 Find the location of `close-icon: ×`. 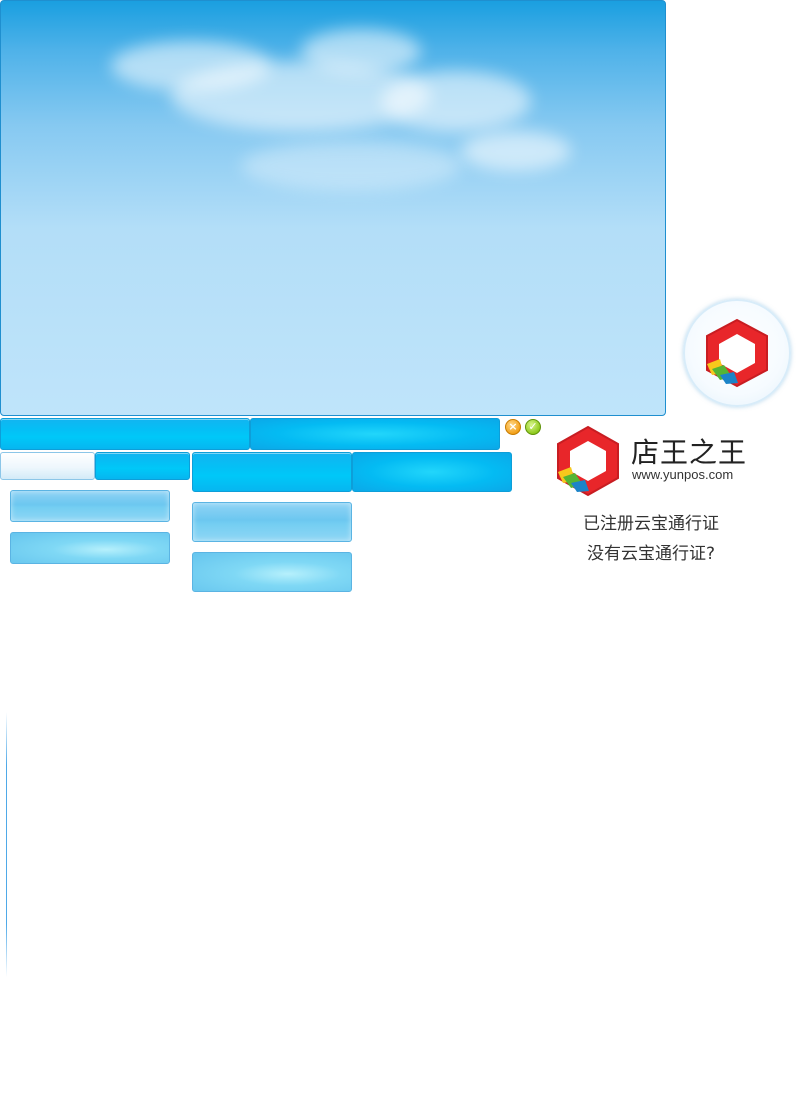

close-icon: × is located at coordinates (513, 427).